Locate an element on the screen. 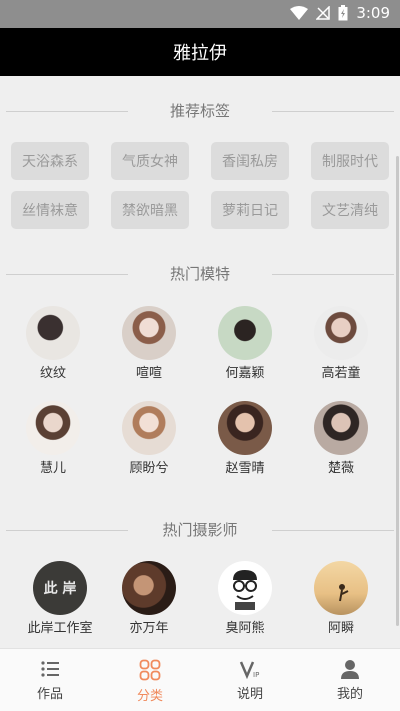  studio-logo-text: 此 岸 is located at coordinates (60, 589).